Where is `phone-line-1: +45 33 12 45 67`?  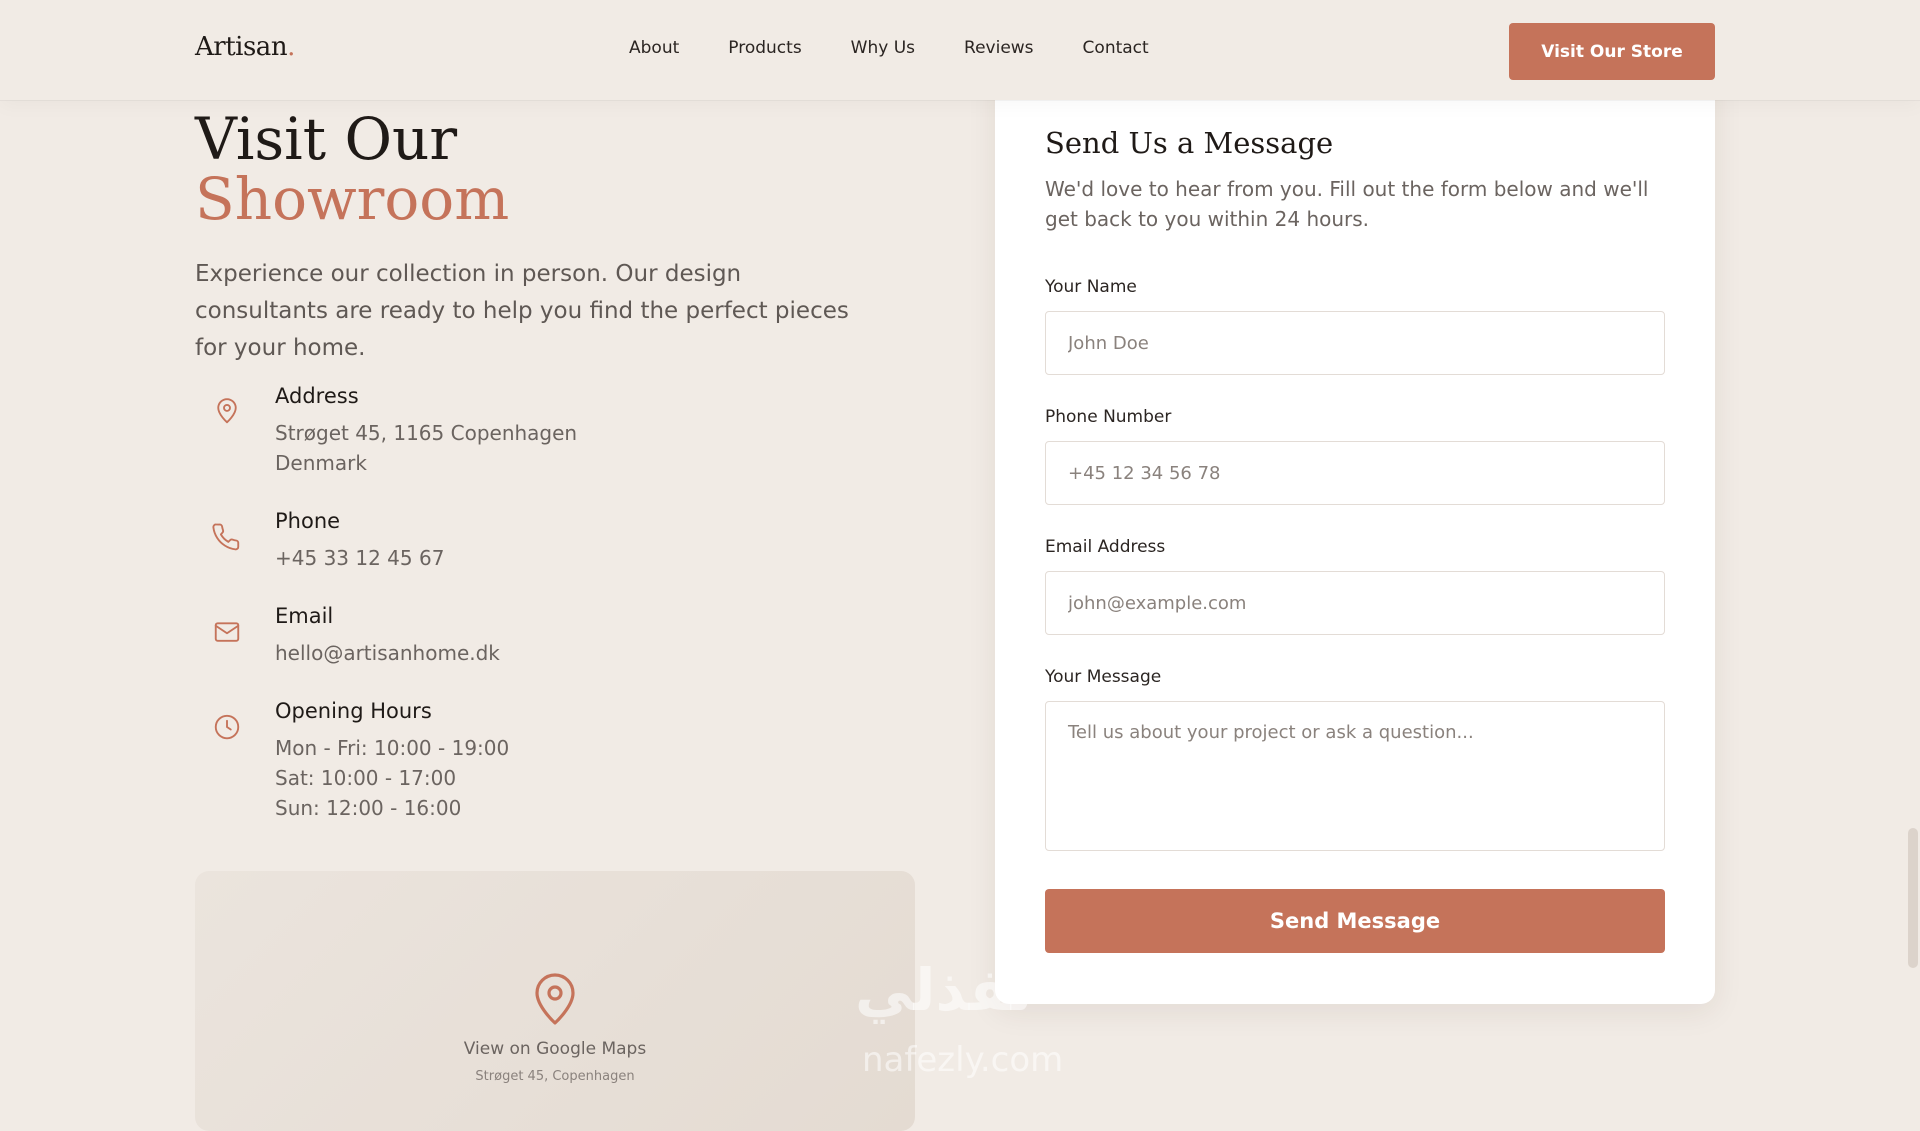
phone-line-1: +45 33 12 45 67 is located at coordinates (359, 558).